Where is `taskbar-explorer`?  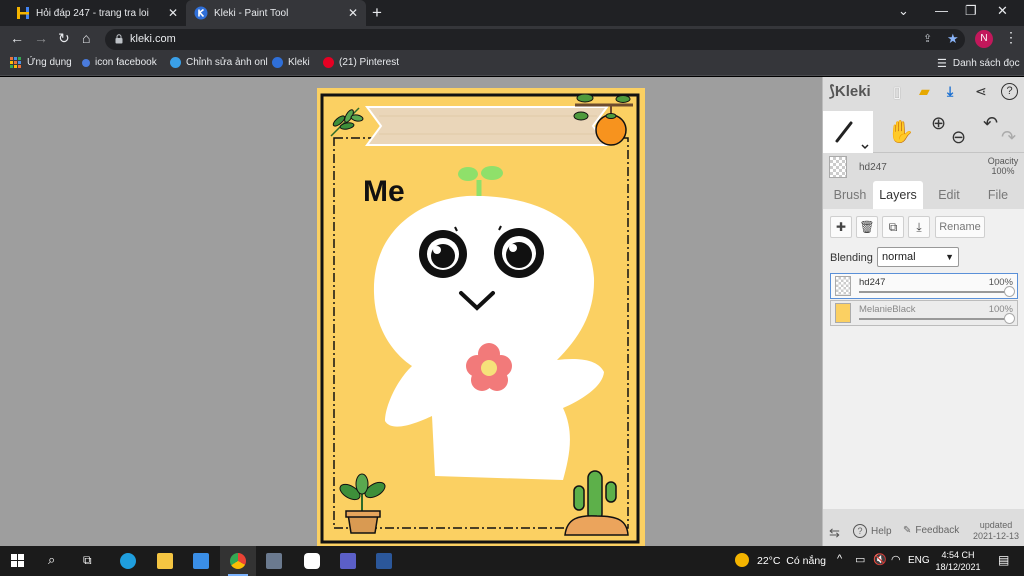
taskbar-explorer is located at coordinates (165, 561).